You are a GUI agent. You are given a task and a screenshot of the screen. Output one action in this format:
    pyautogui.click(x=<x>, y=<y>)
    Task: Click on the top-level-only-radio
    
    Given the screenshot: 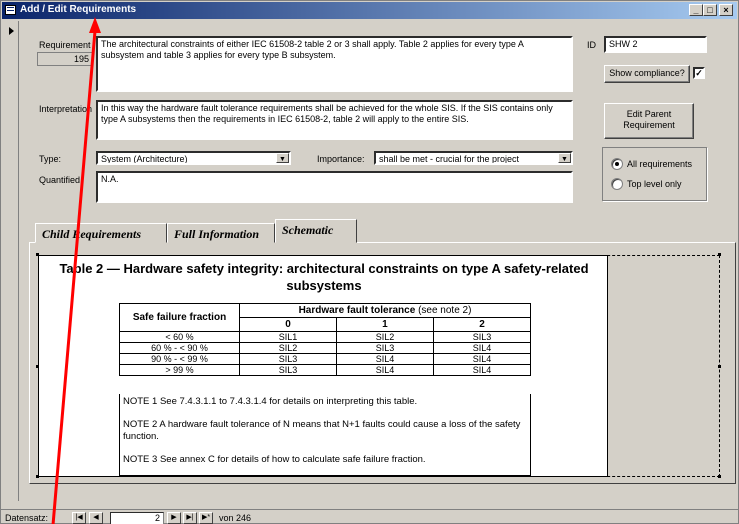 What is the action you would take?
    pyautogui.click(x=617, y=184)
    